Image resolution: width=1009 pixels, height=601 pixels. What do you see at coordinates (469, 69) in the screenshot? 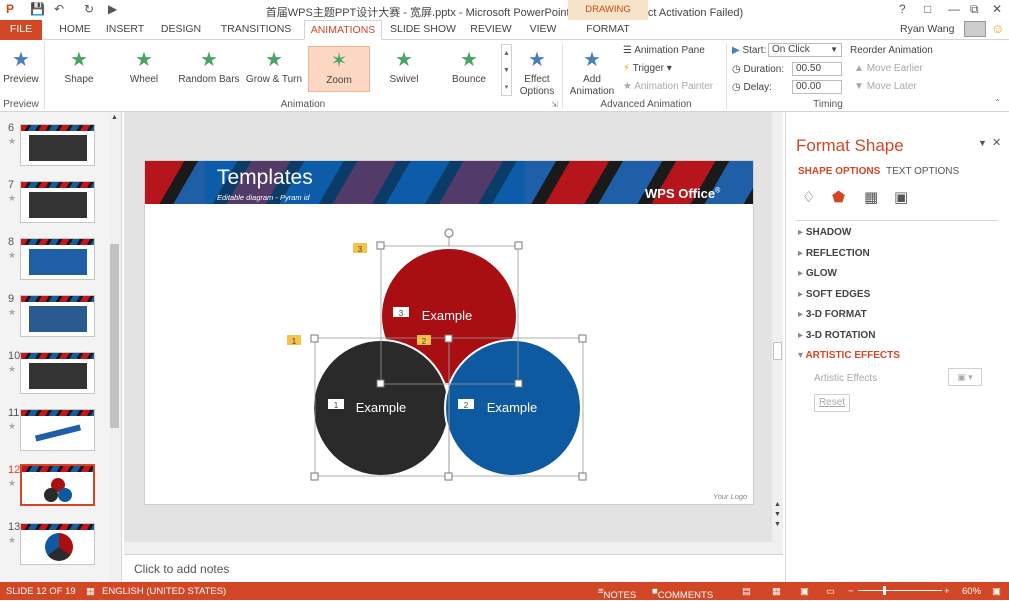
I see `animation-bounce: ★ Bounce` at bounding box center [469, 69].